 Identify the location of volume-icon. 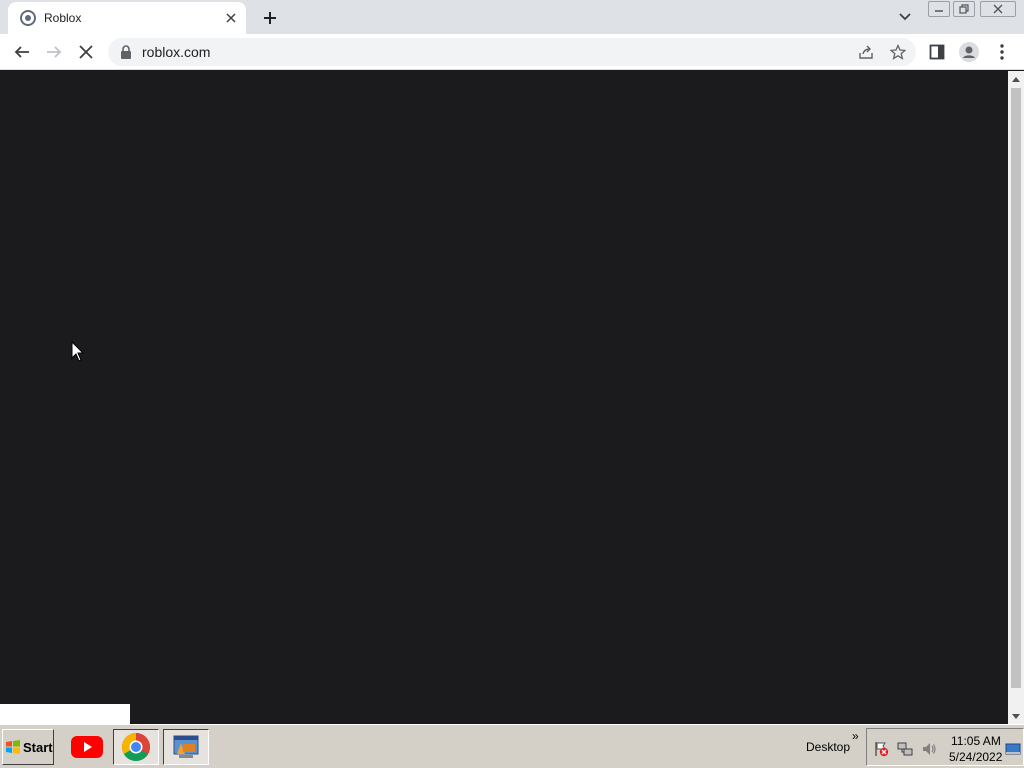
(929, 749).